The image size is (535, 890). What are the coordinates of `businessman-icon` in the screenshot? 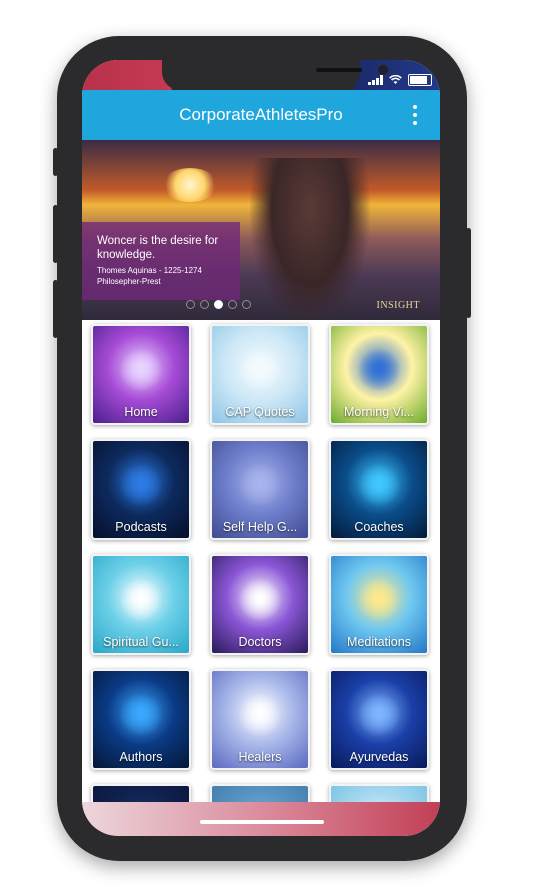 It's located at (141, 599).